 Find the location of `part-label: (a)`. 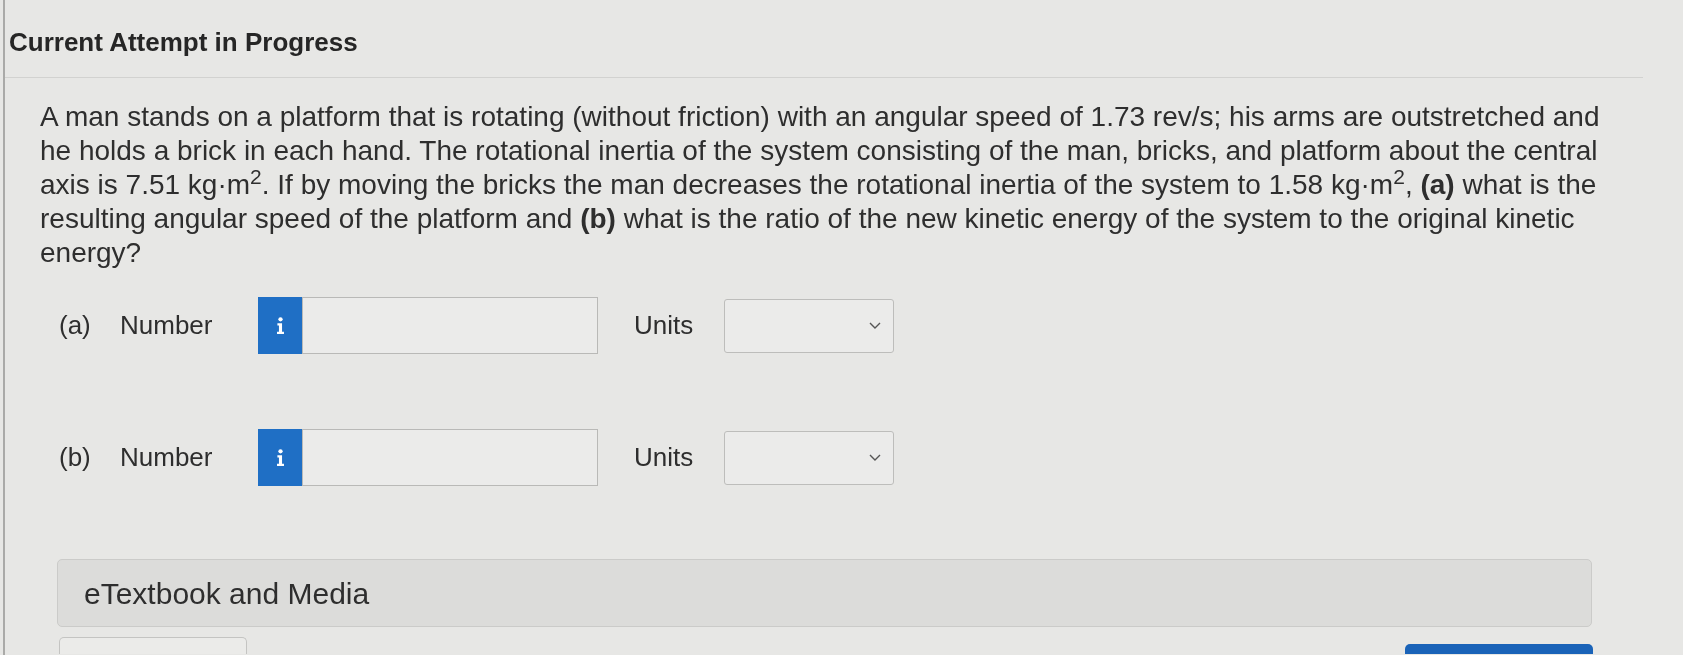

part-label: (a) is located at coordinates (75, 325).